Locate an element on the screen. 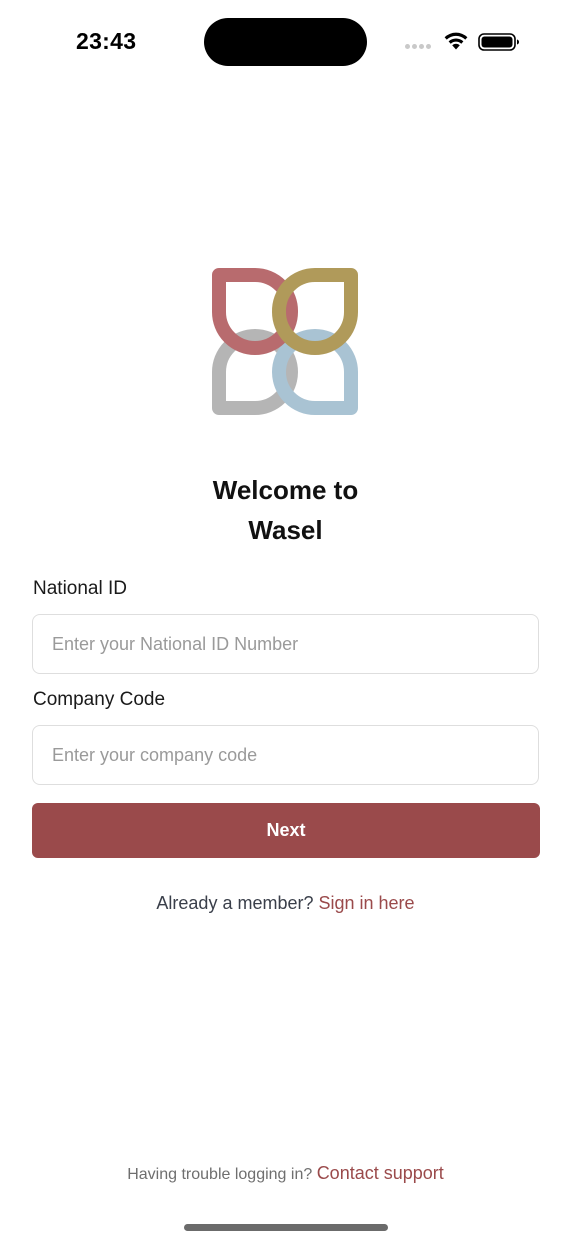 Image resolution: width=571 pixels, height=1242 pixels. dynamic-island is located at coordinates (285, 42).